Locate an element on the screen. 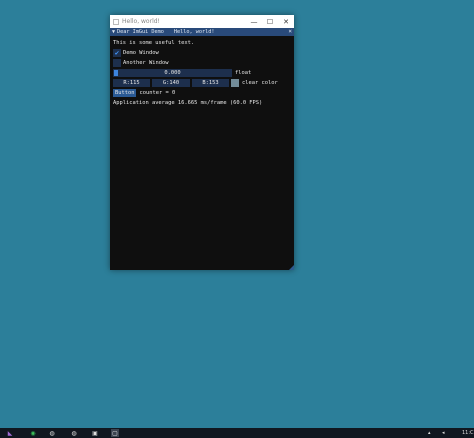 Image resolution: width=474 pixels, height=438 pixels. window-title: Hello, world! is located at coordinates (141, 21).